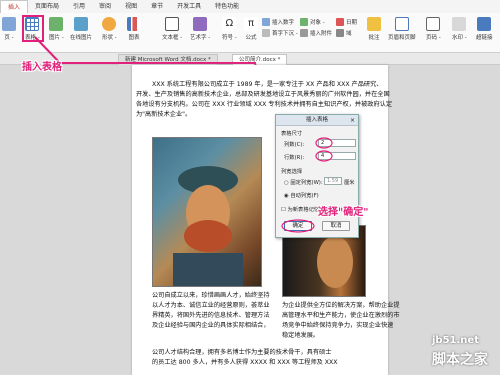 The height and width of the screenshot is (375, 500). I want to click on annotation-insert-table: 插入表格, so click(42, 67).